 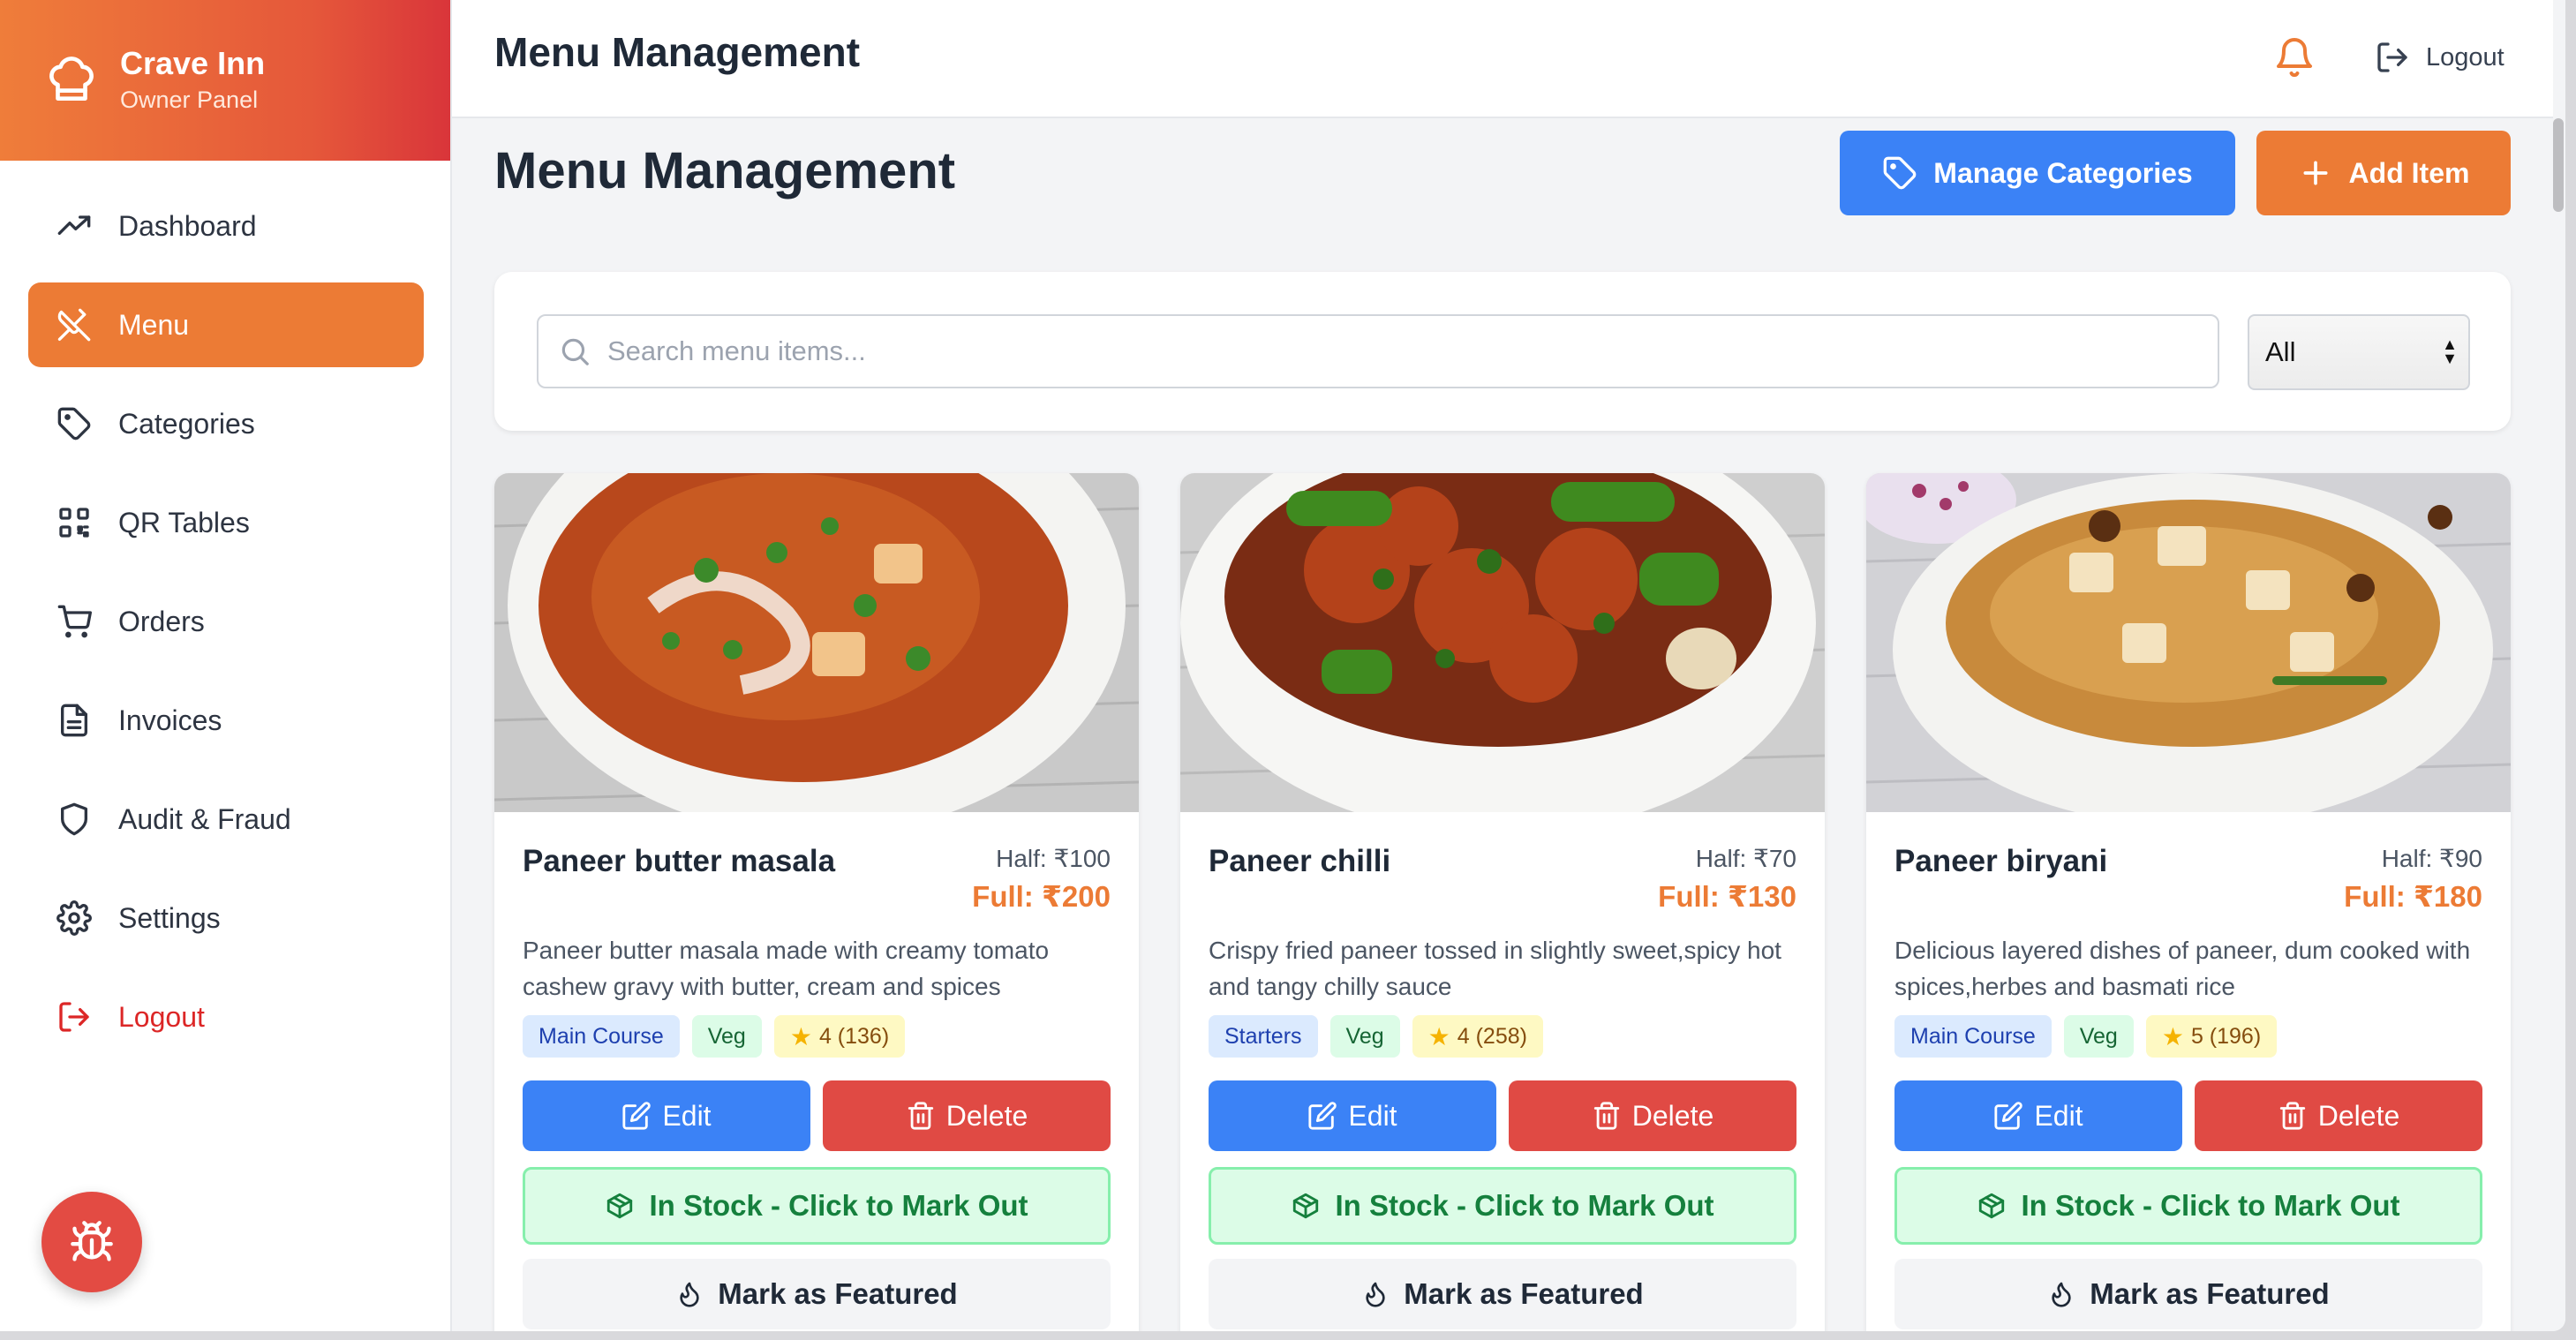 I want to click on chef-hat-icon, so click(x=72, y=79).